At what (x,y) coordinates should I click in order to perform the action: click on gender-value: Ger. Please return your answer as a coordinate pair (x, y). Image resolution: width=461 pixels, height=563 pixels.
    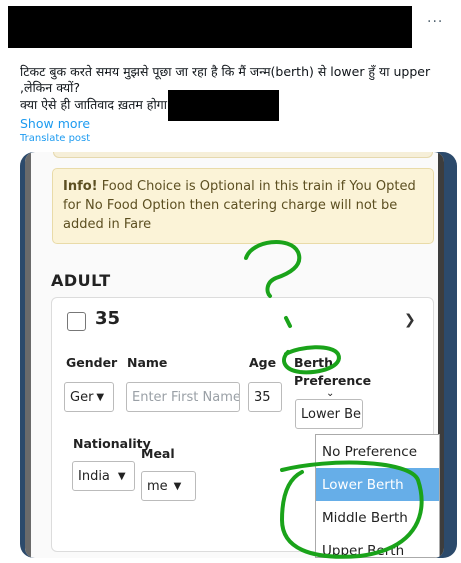
    Looking at the image, I should click on (82, 397).